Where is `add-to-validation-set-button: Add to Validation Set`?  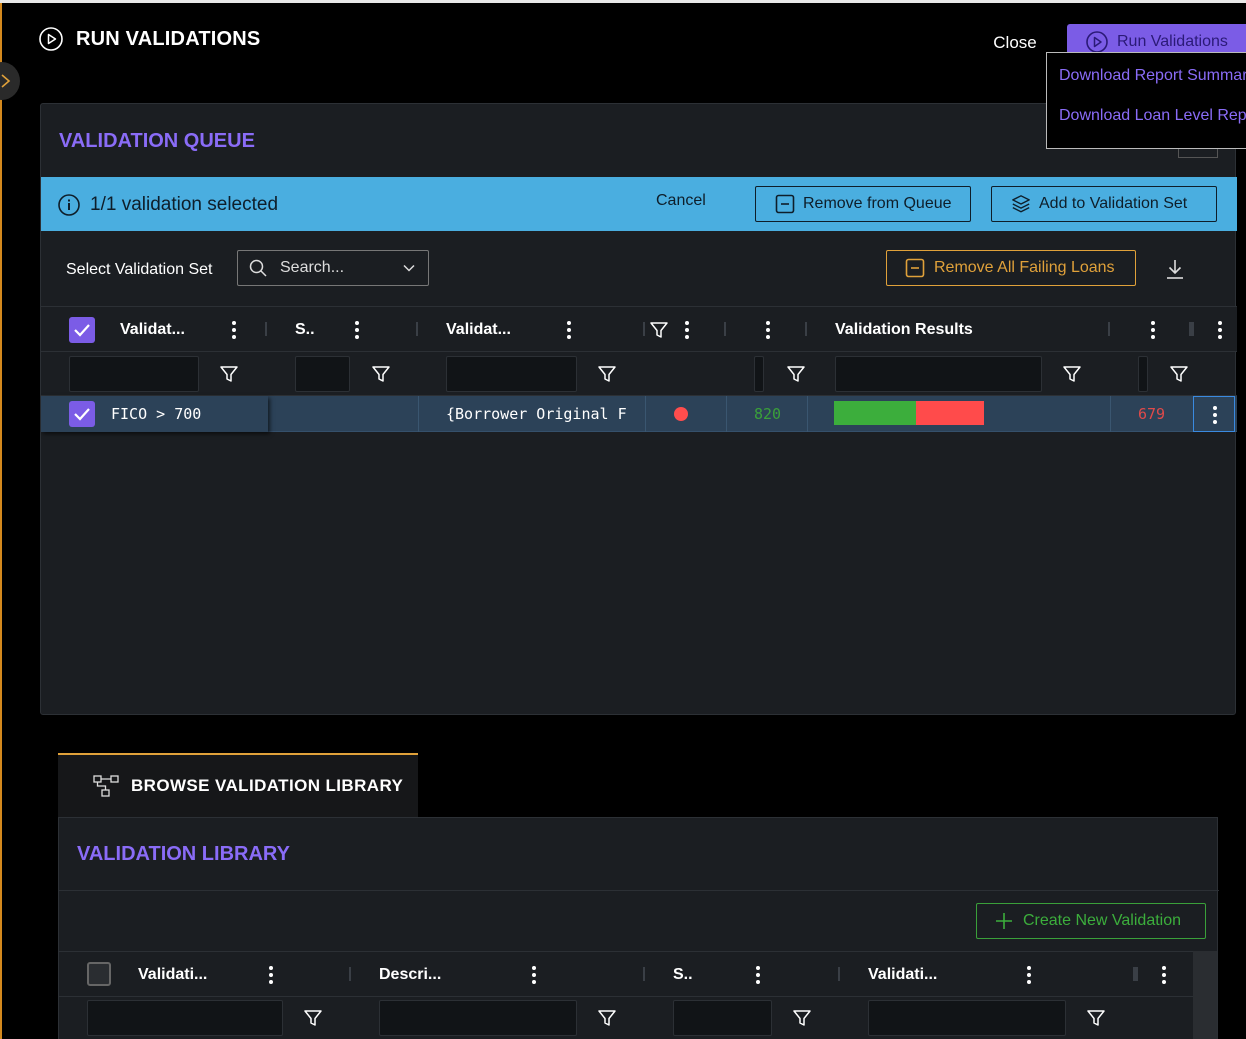 add-to-validation-set-button: Add to Validation Set is located at coordinates (1104, 204).